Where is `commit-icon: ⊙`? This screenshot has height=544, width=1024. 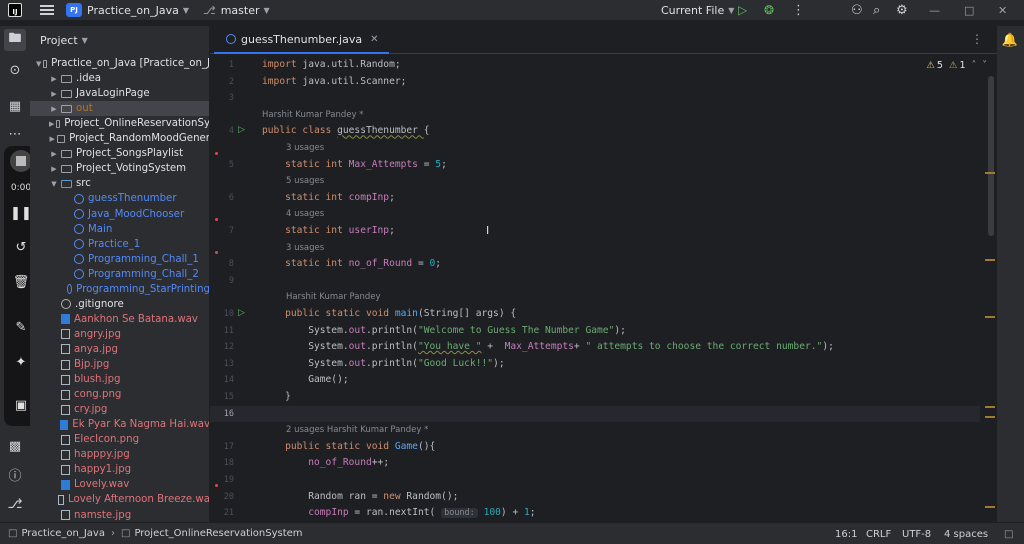 commit-icon: ⊙ is located at coordinates (15, 70).